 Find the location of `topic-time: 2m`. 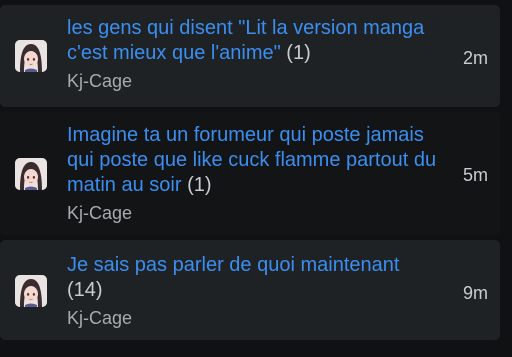

topic-time: 2m is located at coordinates (475, 58).